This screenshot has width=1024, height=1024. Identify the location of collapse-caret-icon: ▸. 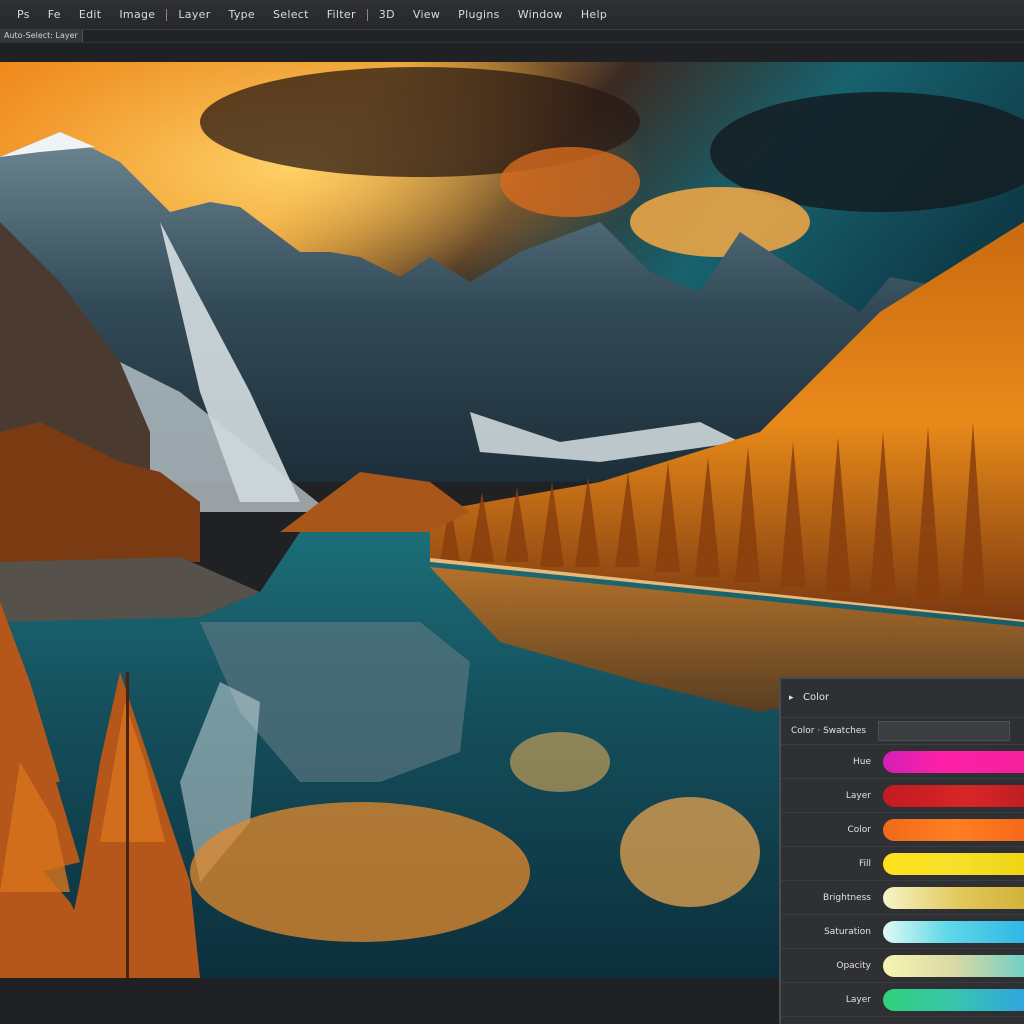
(791, 698).